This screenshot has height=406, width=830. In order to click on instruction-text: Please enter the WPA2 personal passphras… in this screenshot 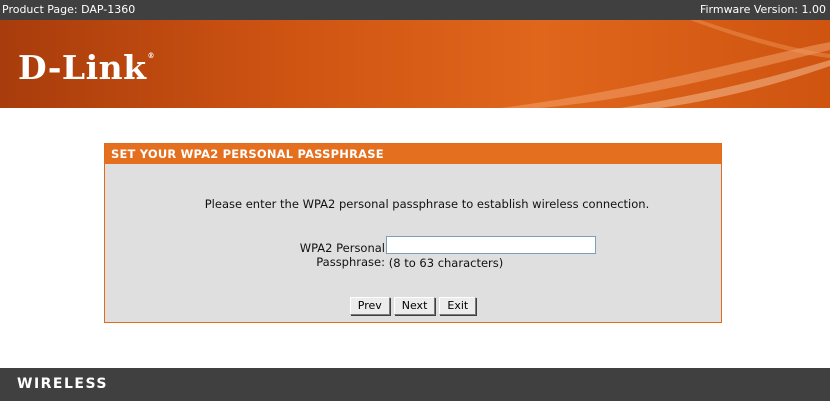, I will do `click(427, 204)`.